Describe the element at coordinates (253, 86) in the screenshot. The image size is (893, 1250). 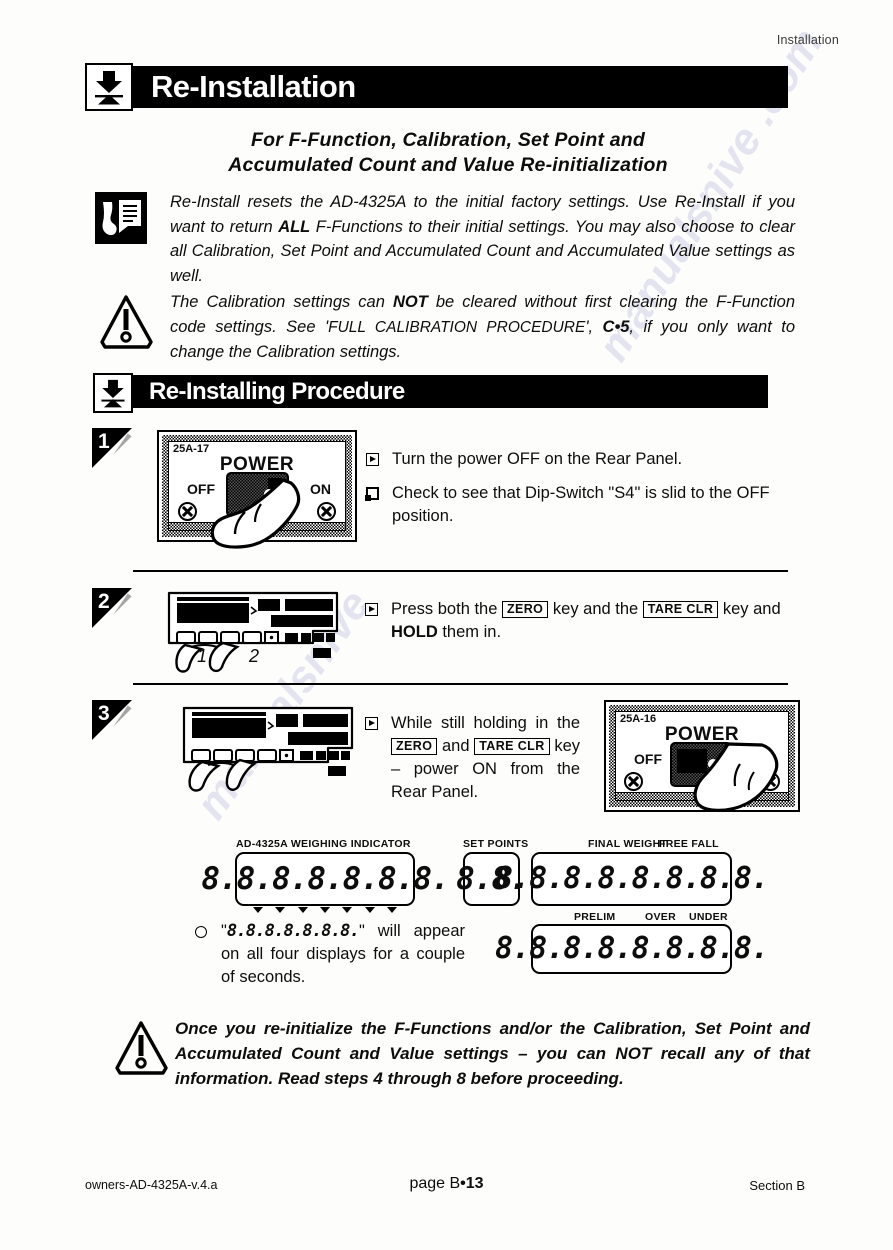
I see `banner-title: Re-Installation` at that location.